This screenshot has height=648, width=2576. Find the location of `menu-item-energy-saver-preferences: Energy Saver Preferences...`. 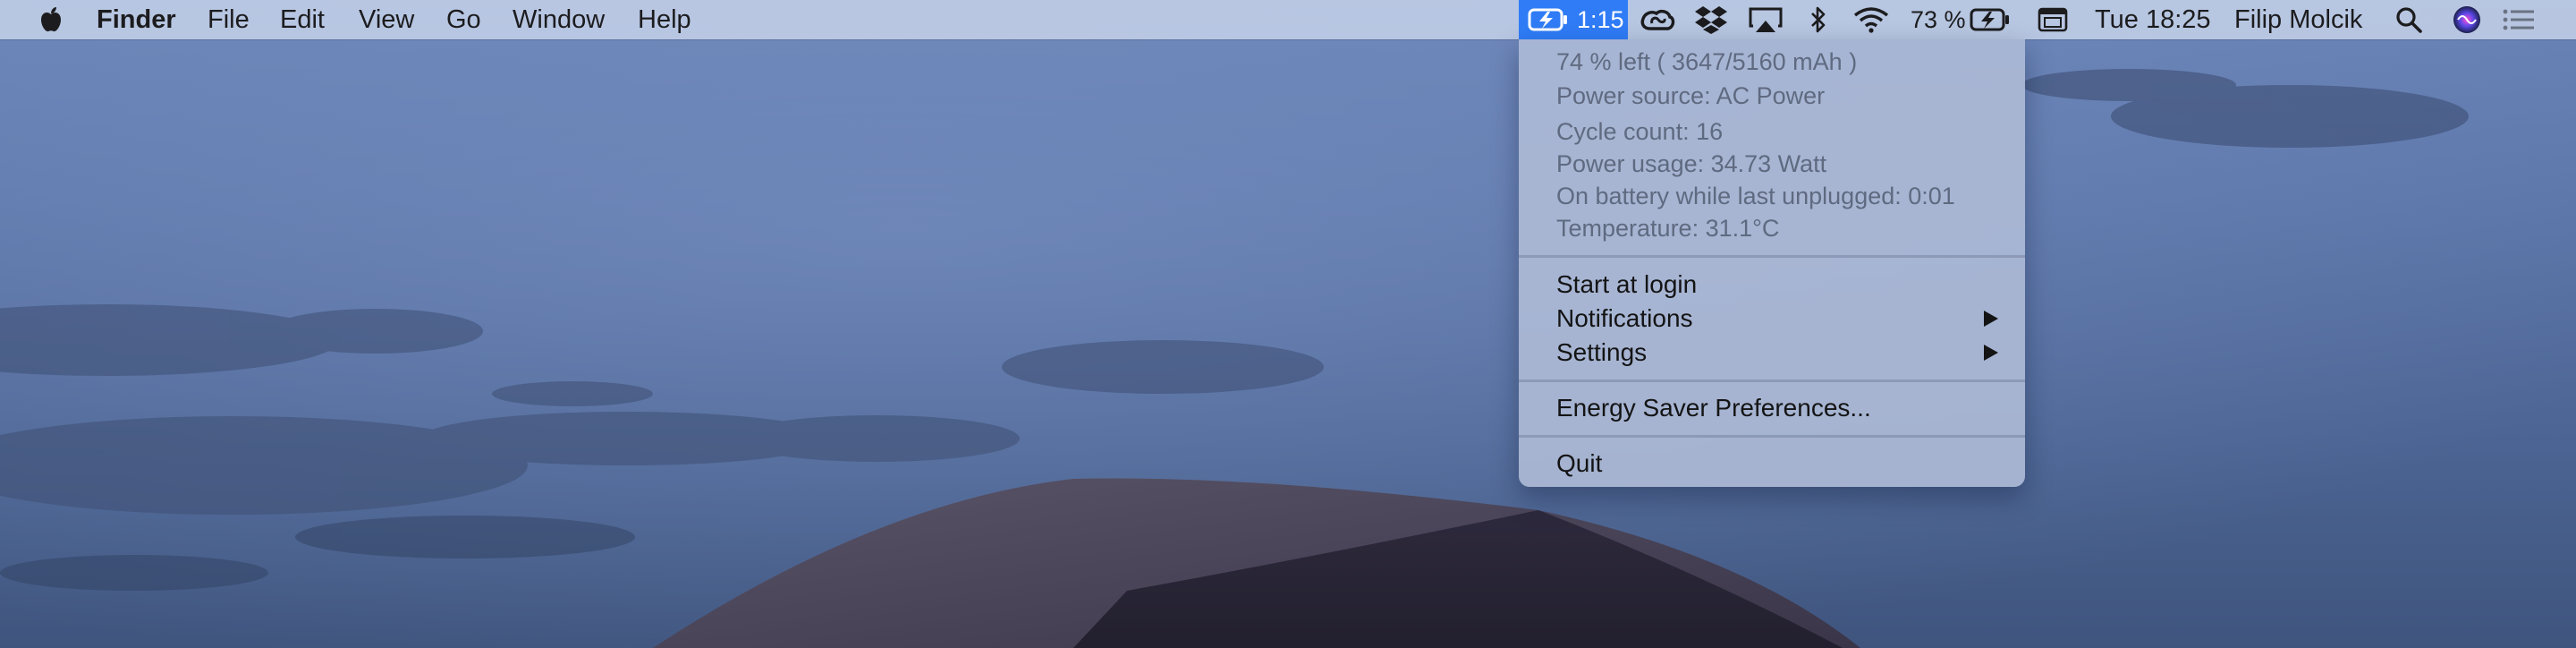

menu-item-energy-saver-preferences: Energy Saver Preferences... is located at coordinates (1772, 408).